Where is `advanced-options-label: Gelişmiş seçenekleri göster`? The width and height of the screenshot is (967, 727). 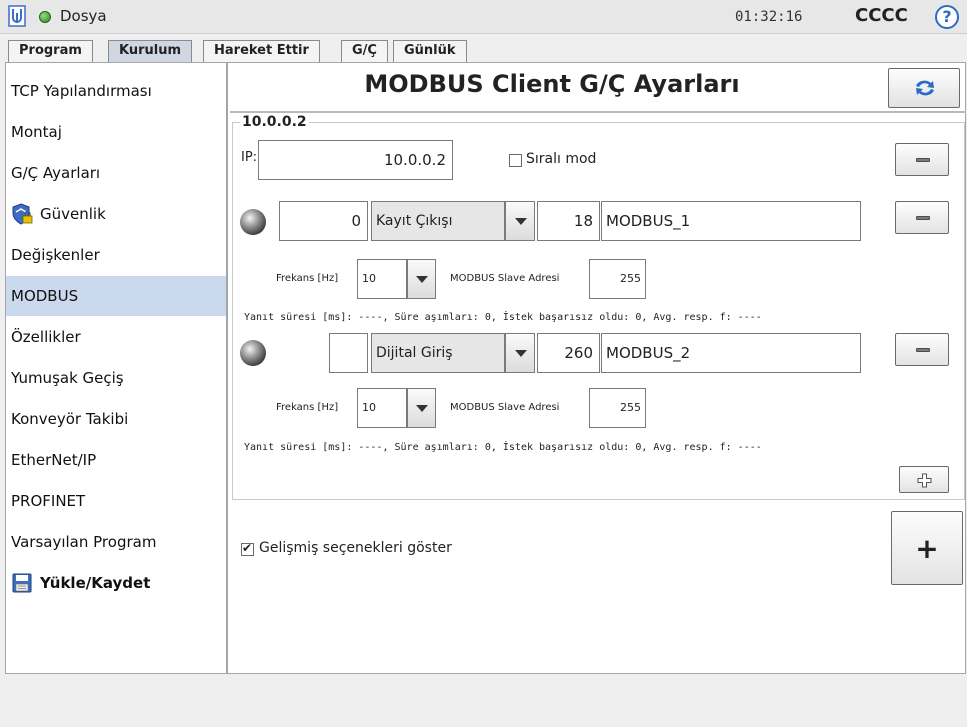 advanced-options-label: Gelişmiş seçenekleri göster is located at coordinates (355, 548).